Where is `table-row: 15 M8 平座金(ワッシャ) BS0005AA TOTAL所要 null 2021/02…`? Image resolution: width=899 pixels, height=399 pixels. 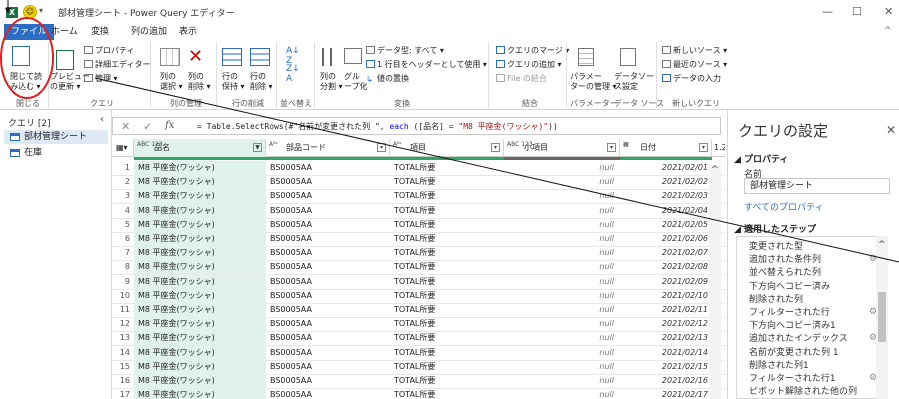 table-row: 15 M8 平座金(ワッシャ) BS0005AA TOTAL所要 null 2021/02… is located at coordinates (418, 367).